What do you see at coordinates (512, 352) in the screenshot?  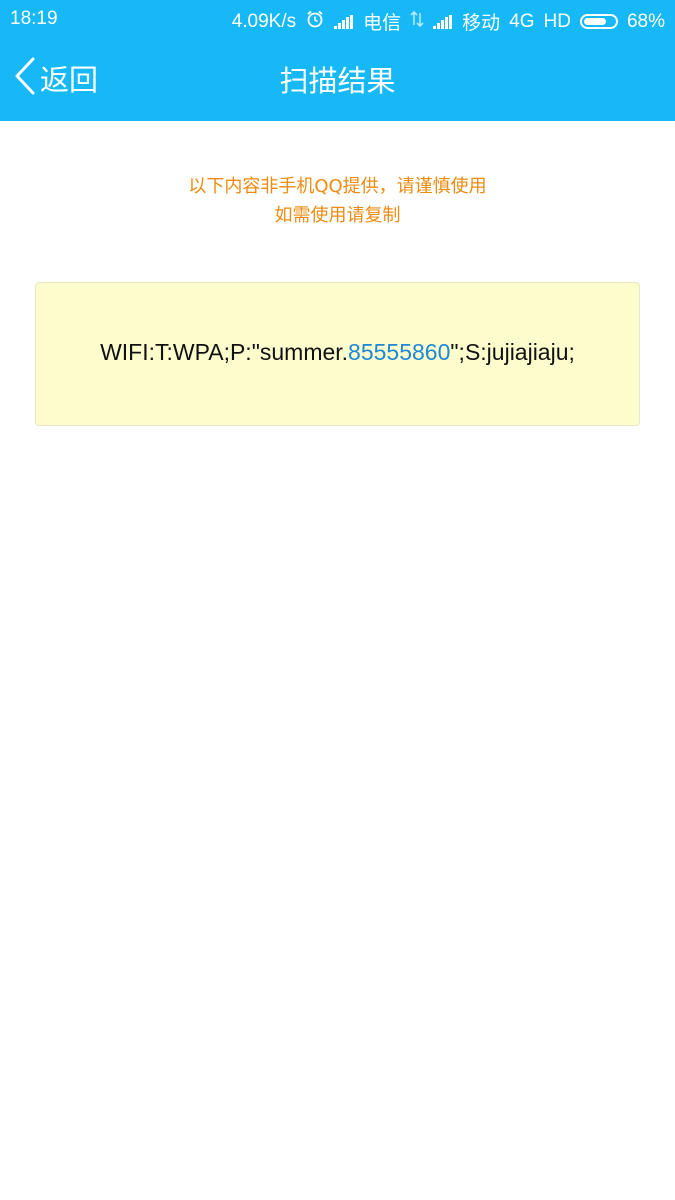 I see `result-text-after: ";S:jujiajiaju;` at bounding box center [512, 352].